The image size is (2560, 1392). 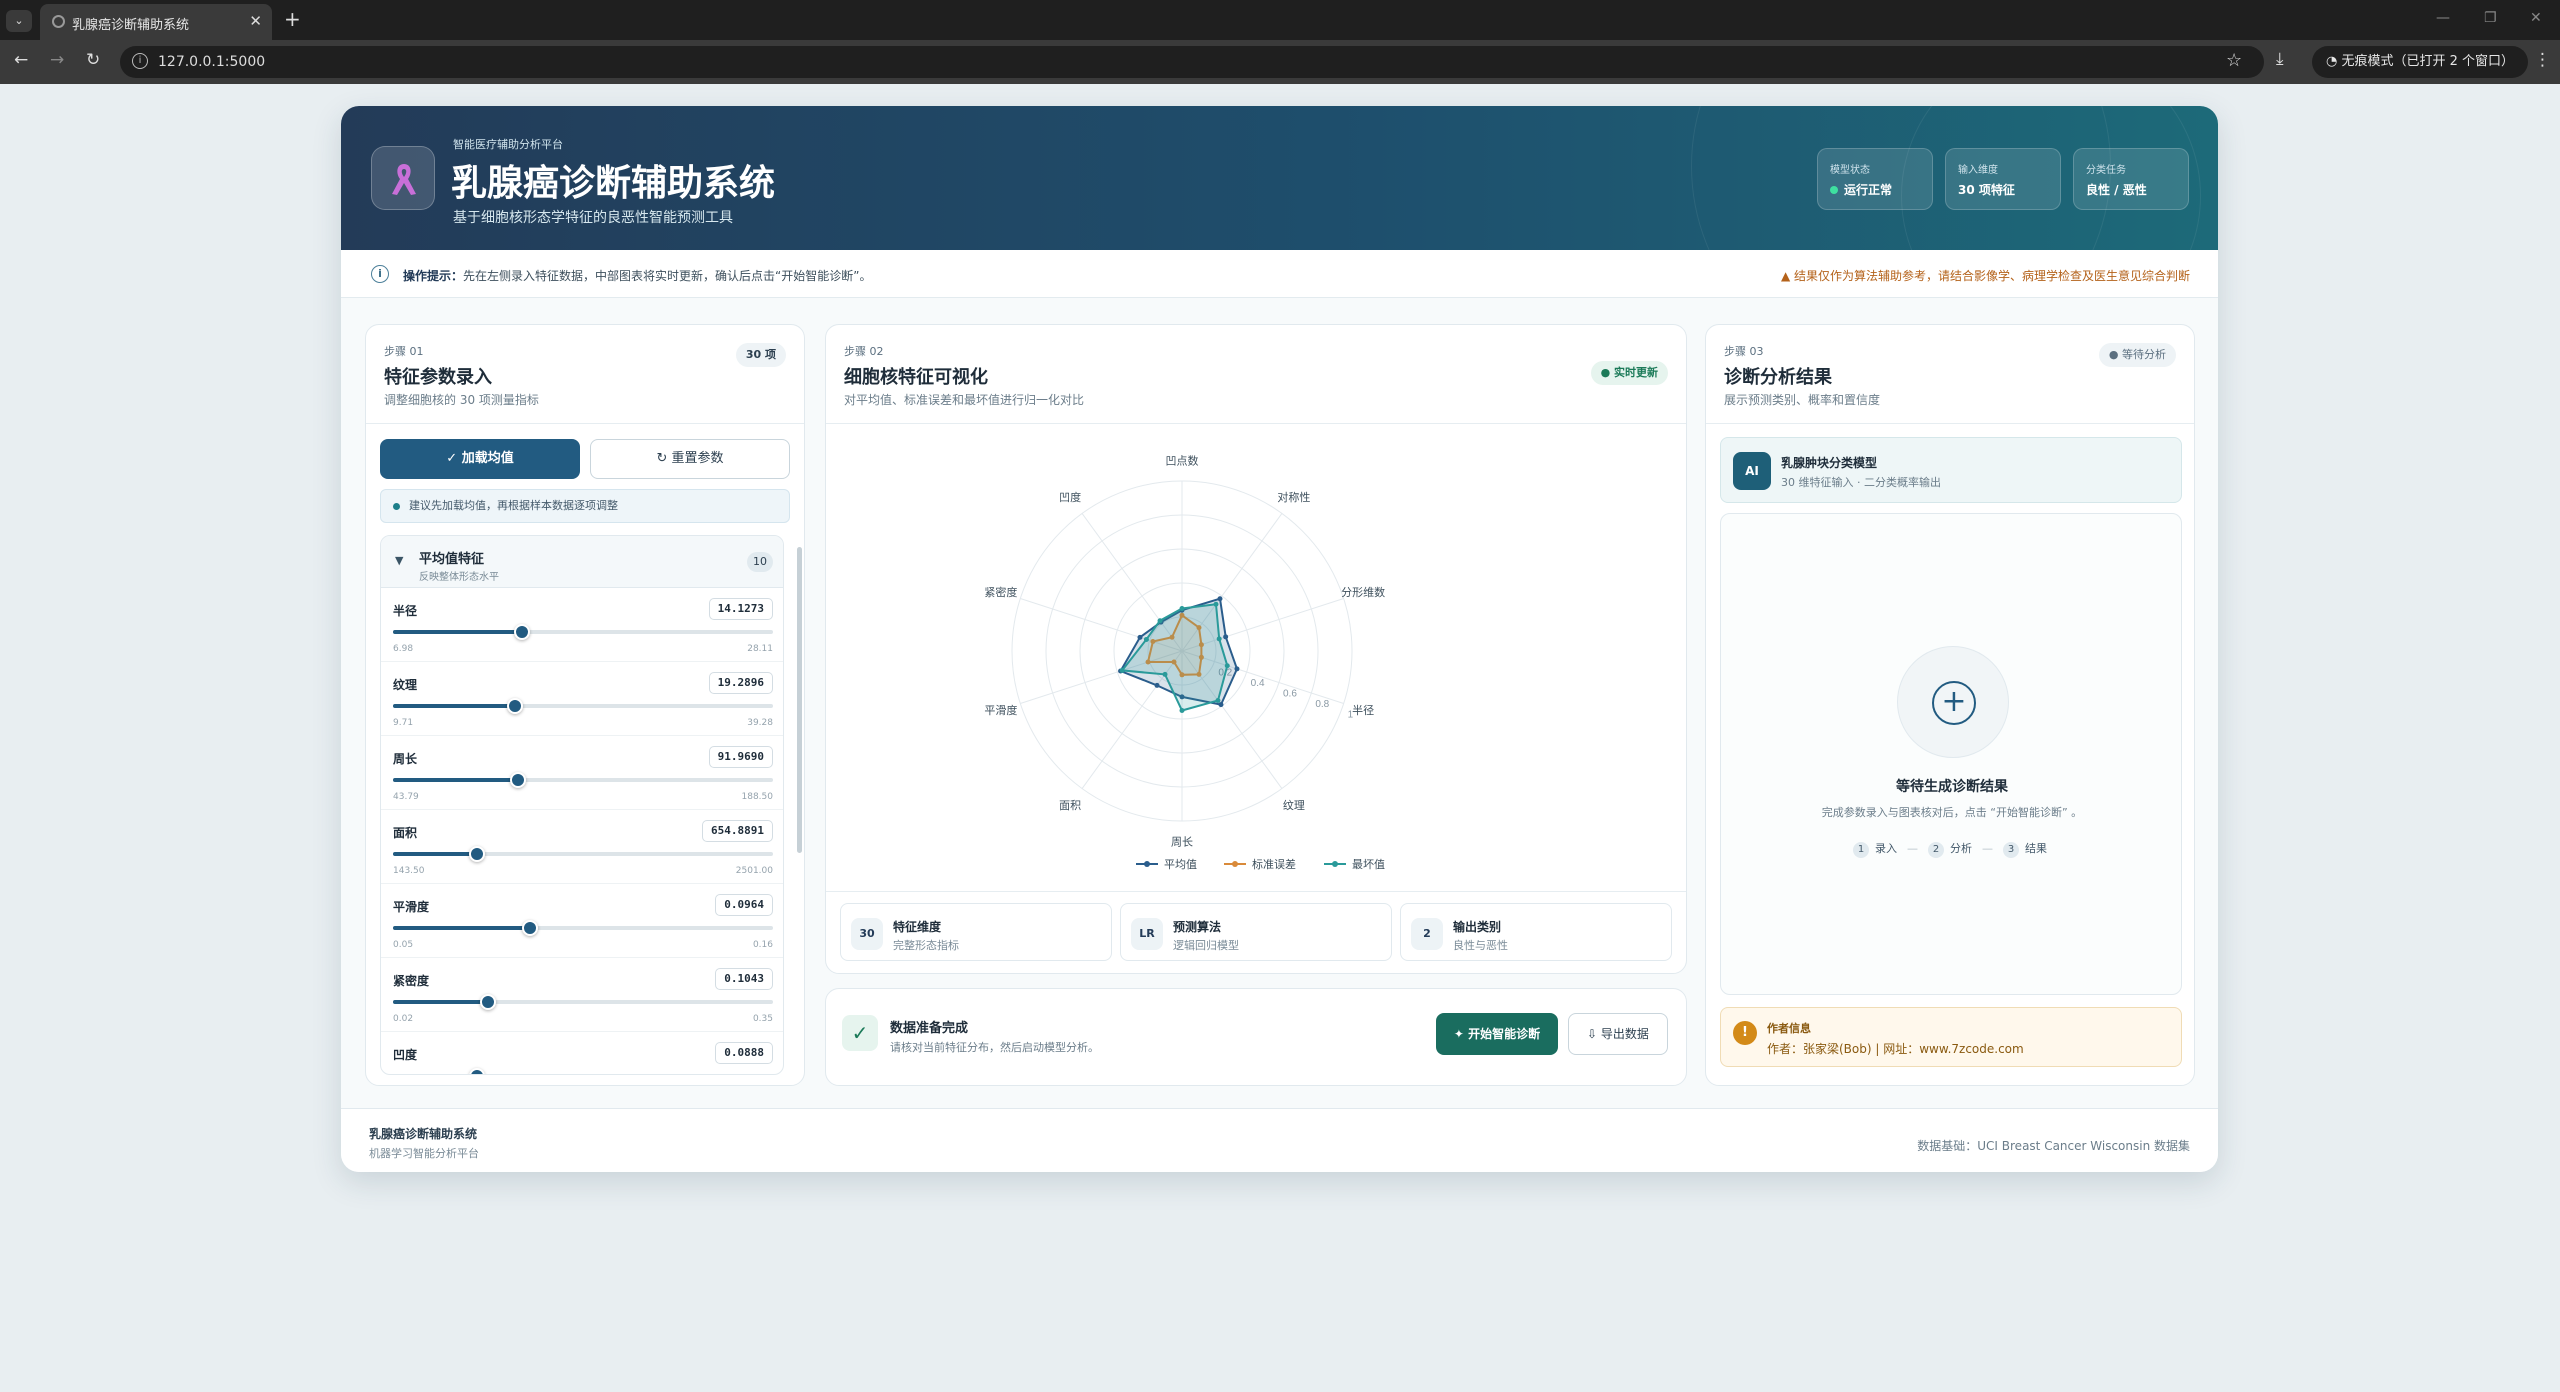 I want to click on feature-value-input: 91.9690, so click(x=740, y=757).